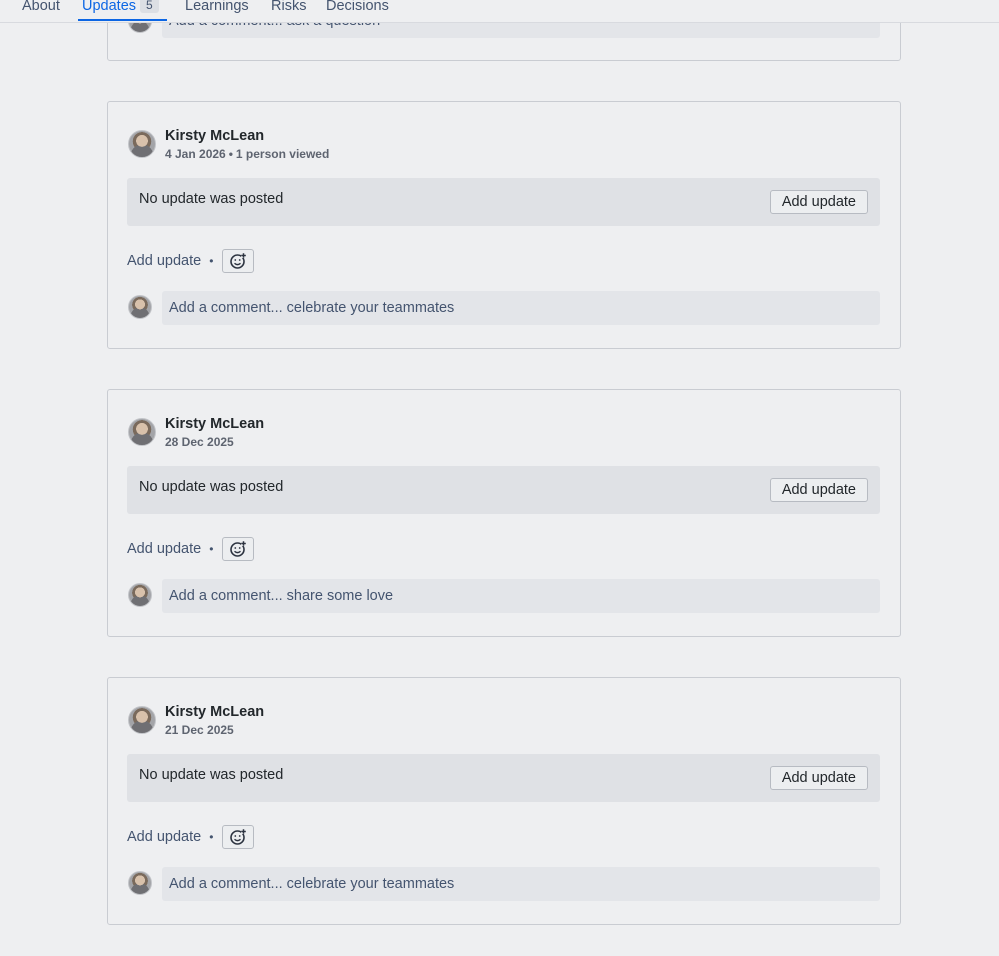 This screenshot has width=999, height=956. Describe the element at coordinates (357, 9) in the screenshot. I see `tab-decisions: Decisions` at that location.